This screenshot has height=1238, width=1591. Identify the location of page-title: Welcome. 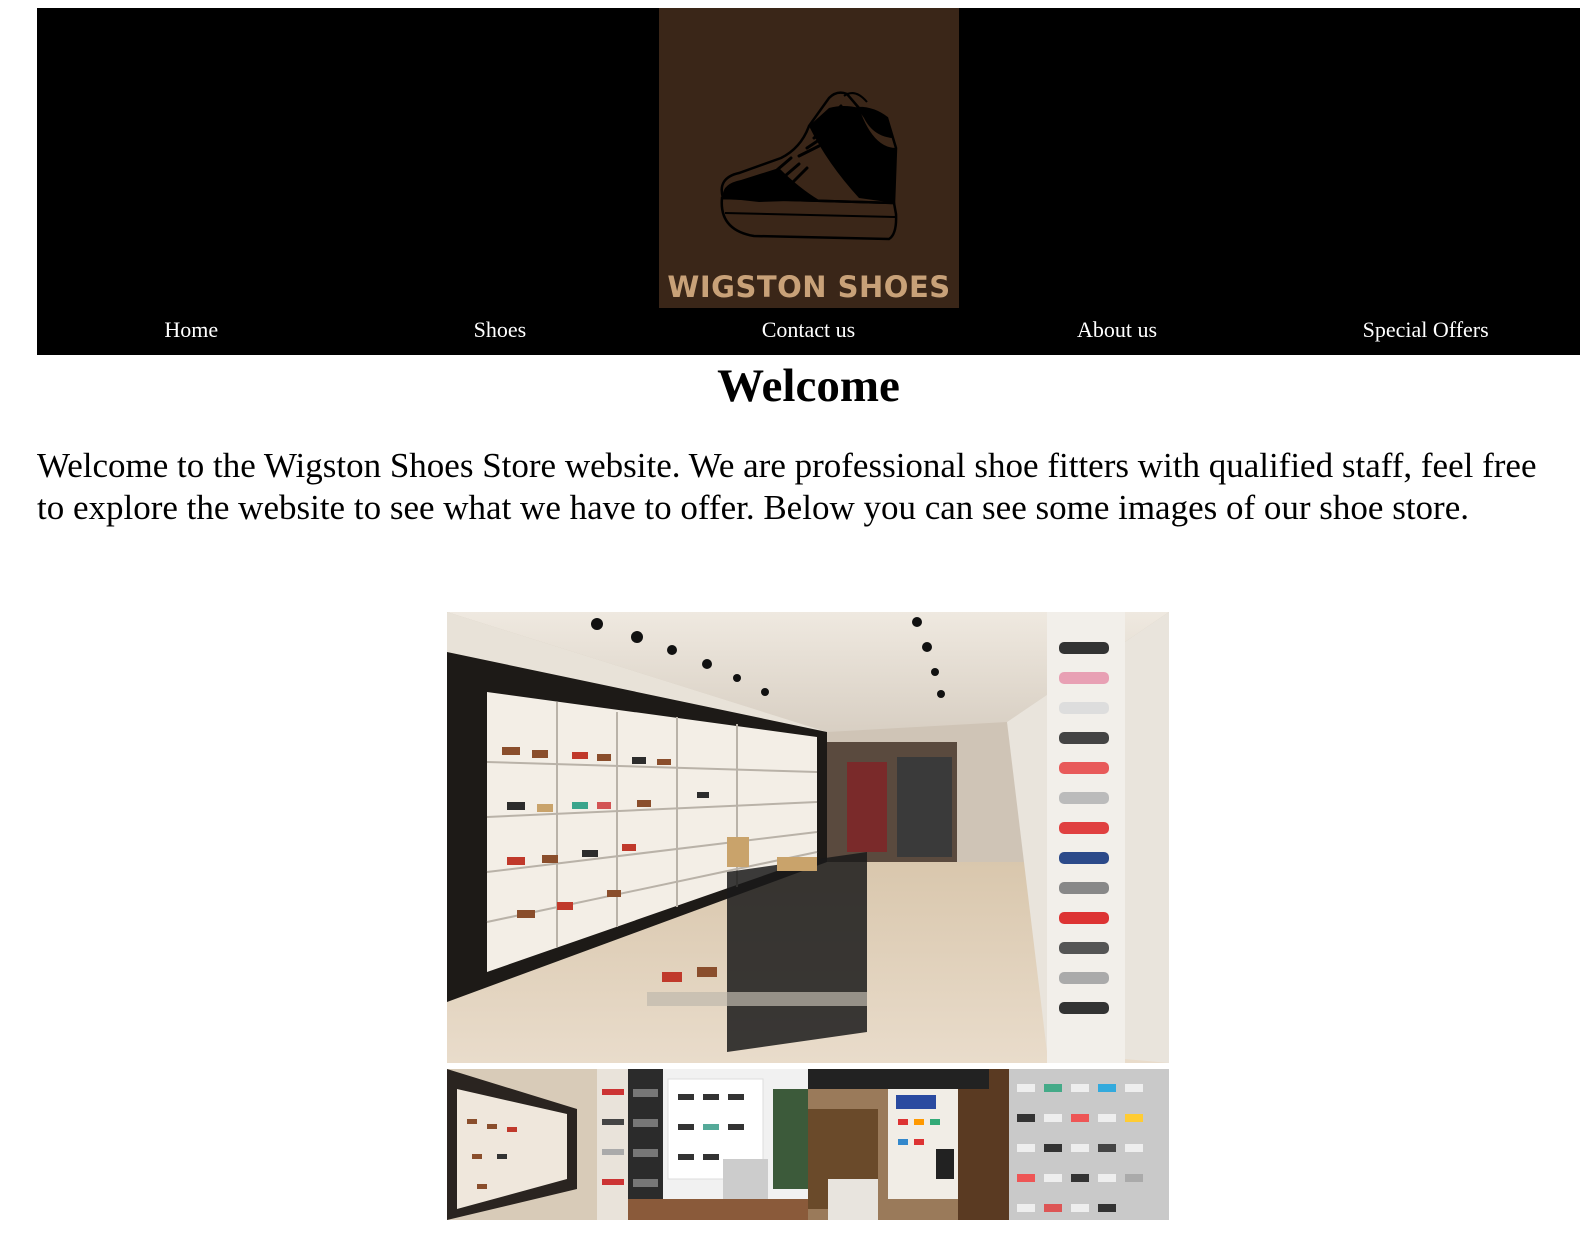
(808, 386).